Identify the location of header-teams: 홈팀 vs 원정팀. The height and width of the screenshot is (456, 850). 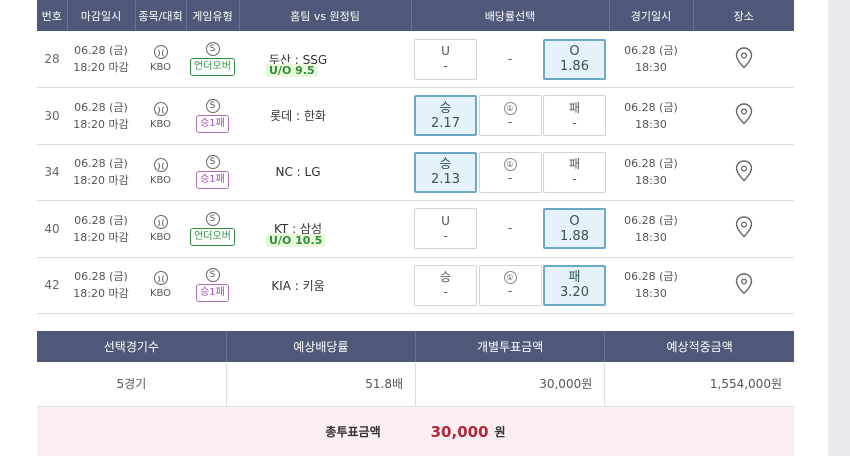
(325, 15).